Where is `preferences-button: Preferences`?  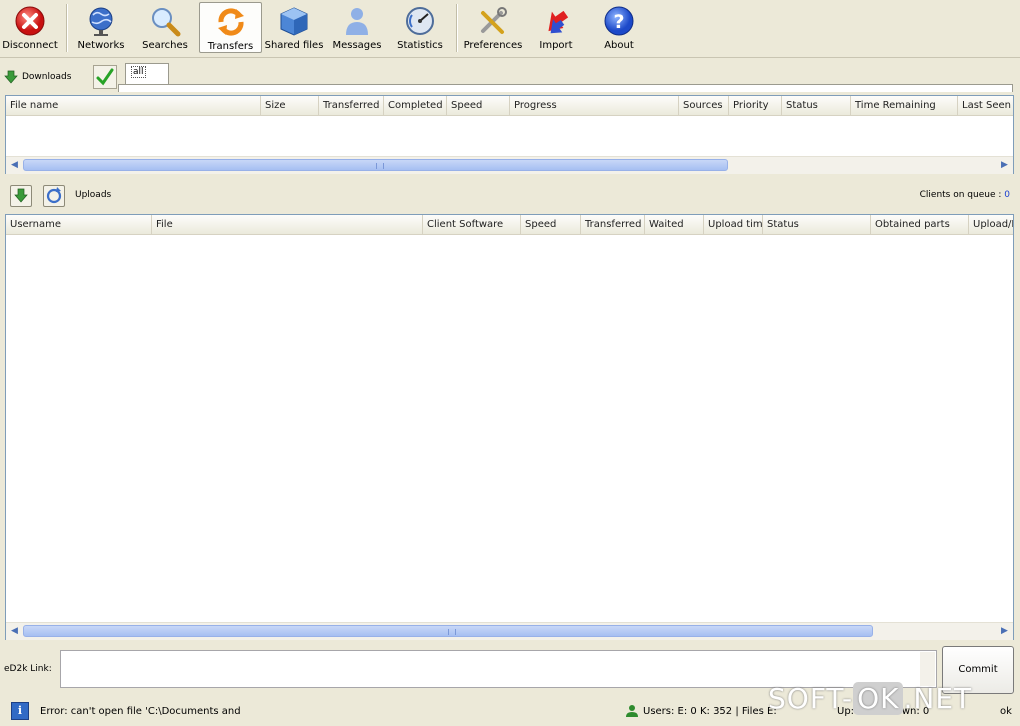
preferences-button: Preferences is located at coordinates (493, 27).